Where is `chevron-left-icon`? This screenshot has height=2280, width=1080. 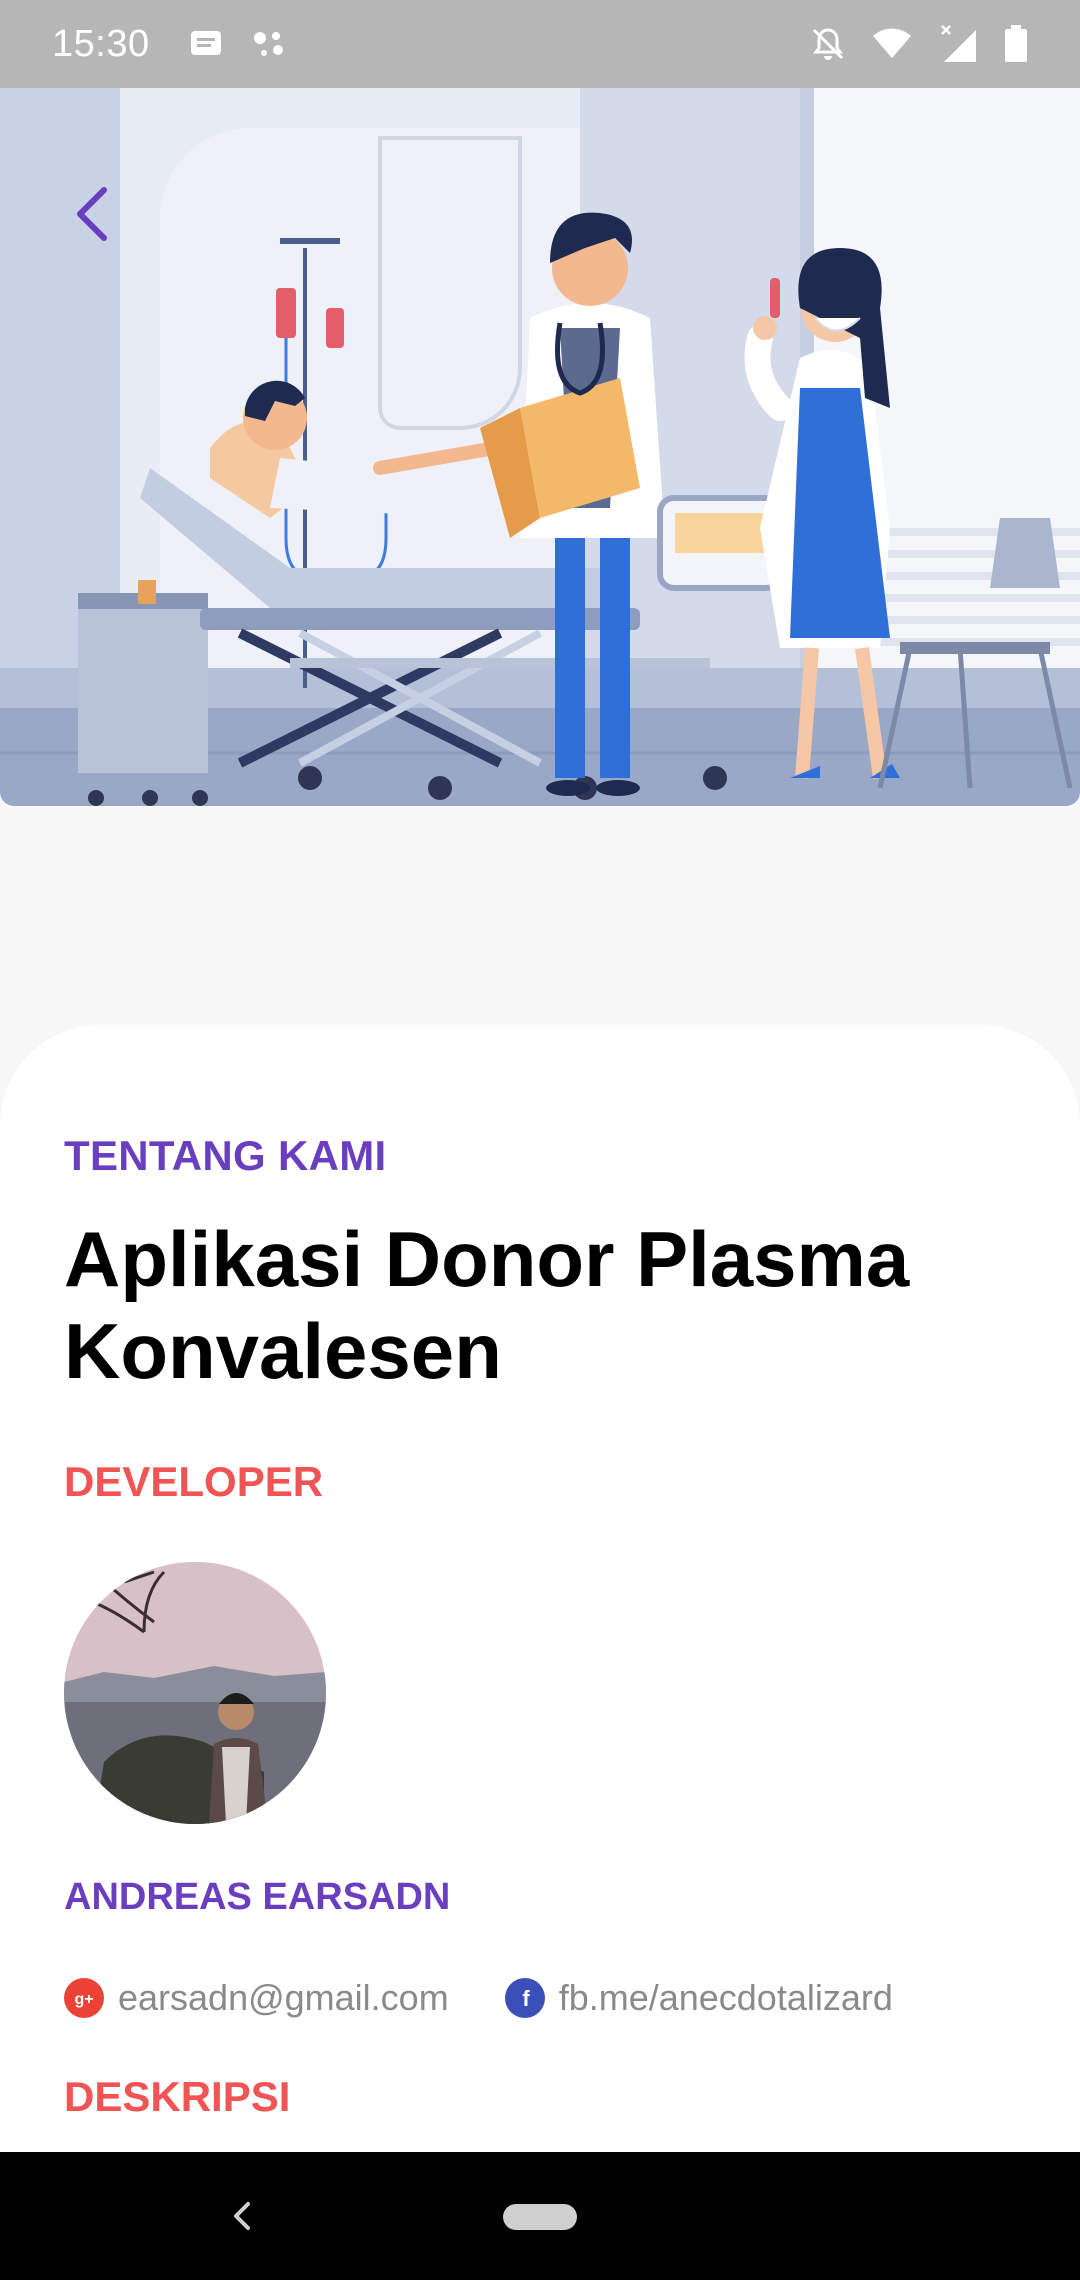 chevron-left-icon is located at coordinates (92, 214).